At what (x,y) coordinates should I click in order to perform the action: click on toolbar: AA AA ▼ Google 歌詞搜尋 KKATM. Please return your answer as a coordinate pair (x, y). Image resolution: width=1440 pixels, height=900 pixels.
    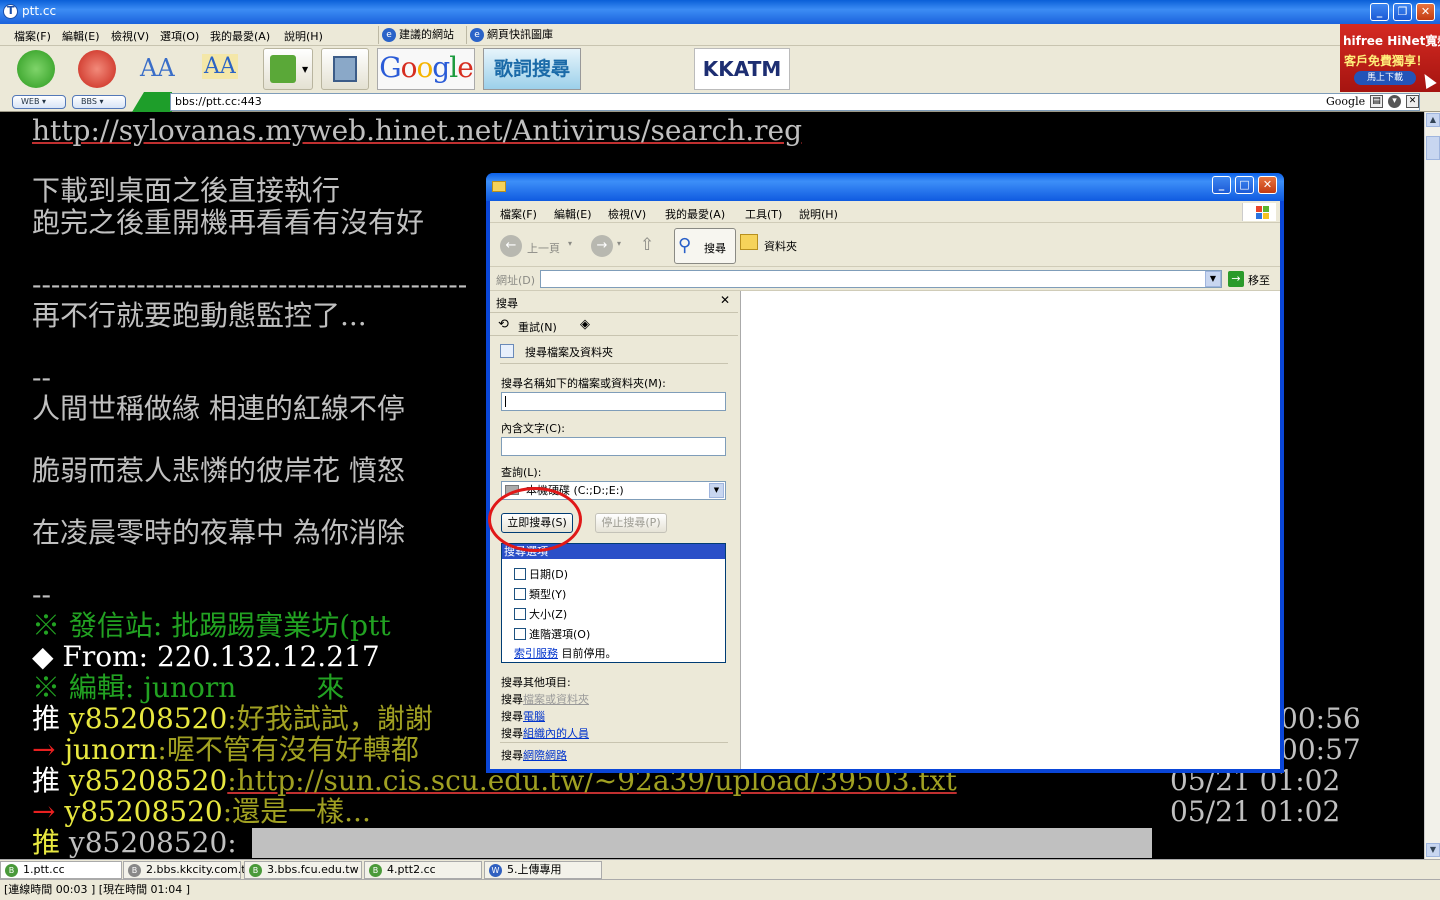
    Looking at the image, I should click on (670, 69).